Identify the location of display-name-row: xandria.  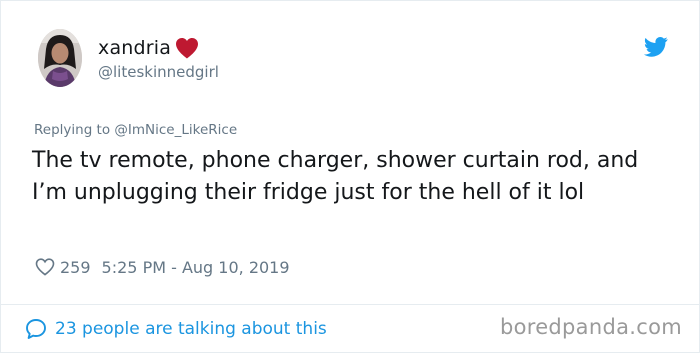
(149, 48).